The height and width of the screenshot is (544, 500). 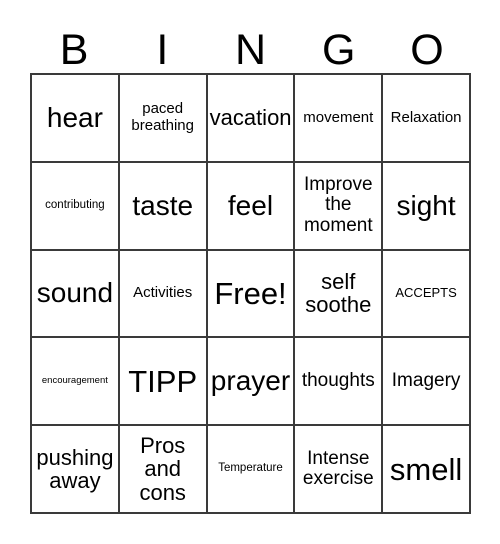 I want to click on bingo-cell-text: ACCEPTS, so click(x=426, y=293).